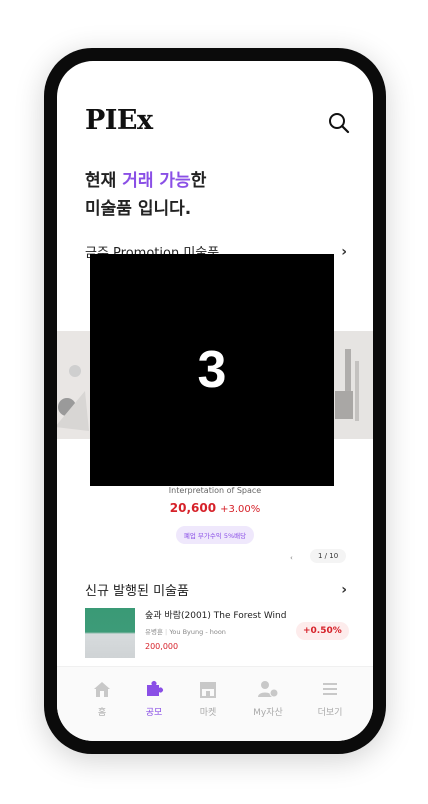  I want to click on puzzle-icon, so click(155, 688).